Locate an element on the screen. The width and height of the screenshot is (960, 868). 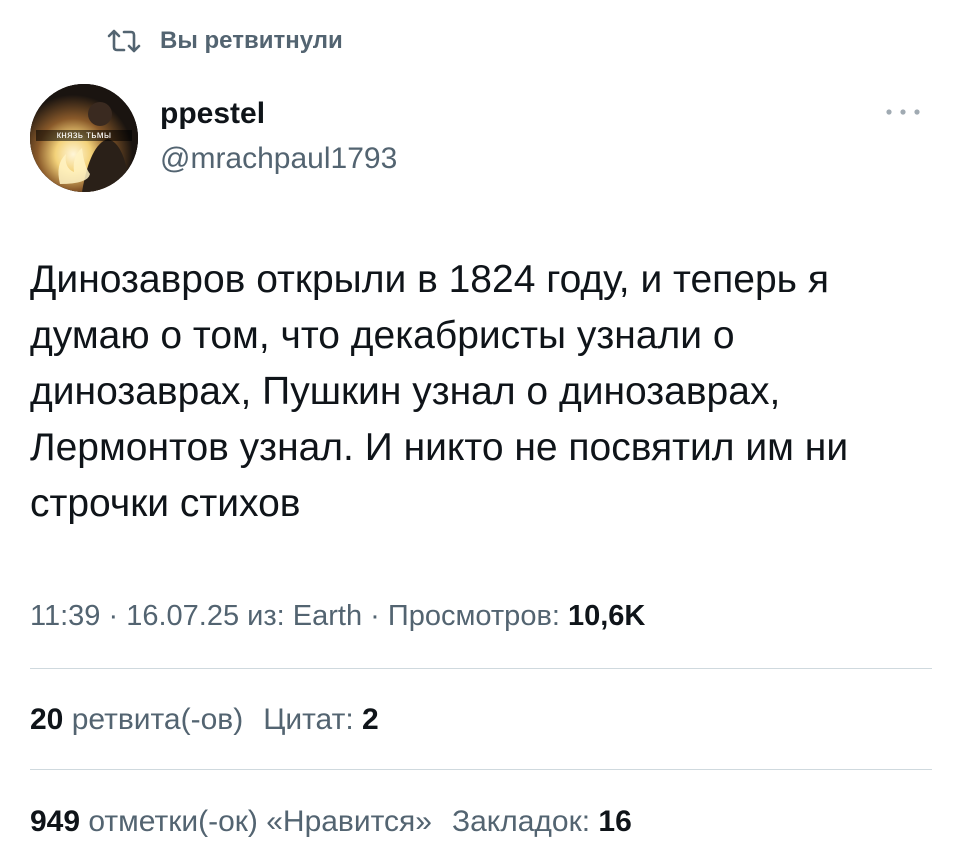
quotes-stat: Цитат: 2 is located at coordinates (320, 719).